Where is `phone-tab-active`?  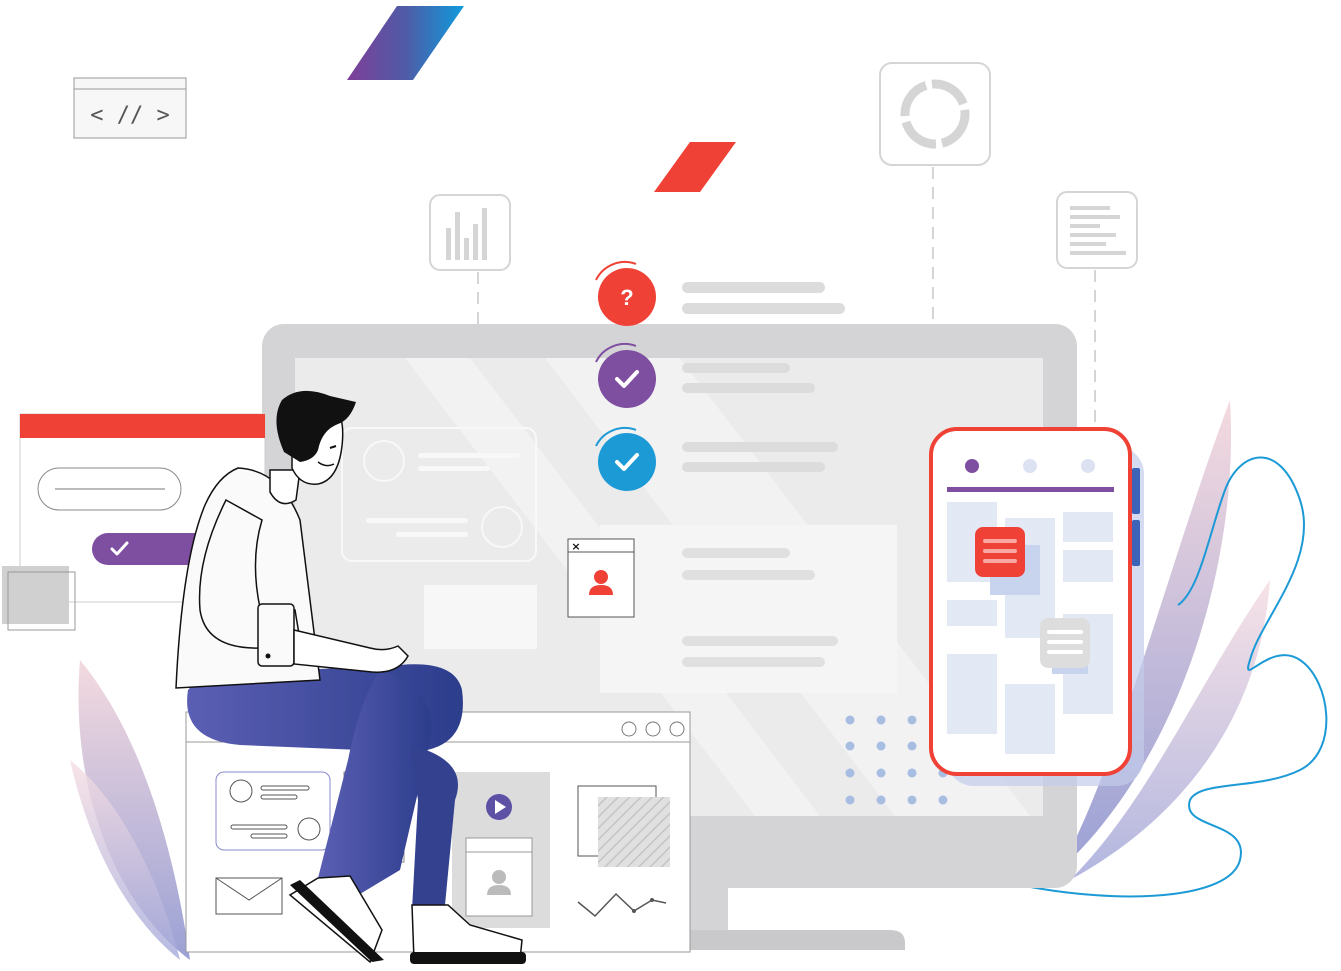 phone-tab-active is located at coordinates (972, 466).